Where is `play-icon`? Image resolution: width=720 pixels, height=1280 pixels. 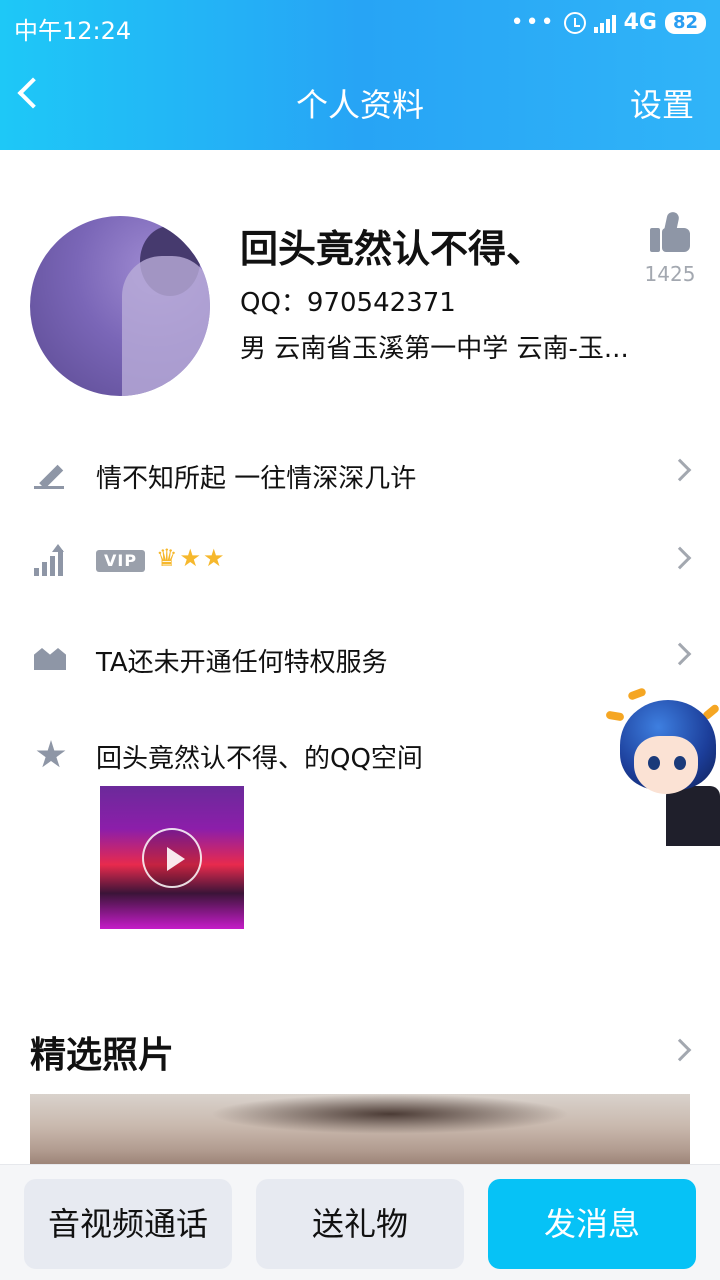 play-icon is located at coordinates (172, 858).